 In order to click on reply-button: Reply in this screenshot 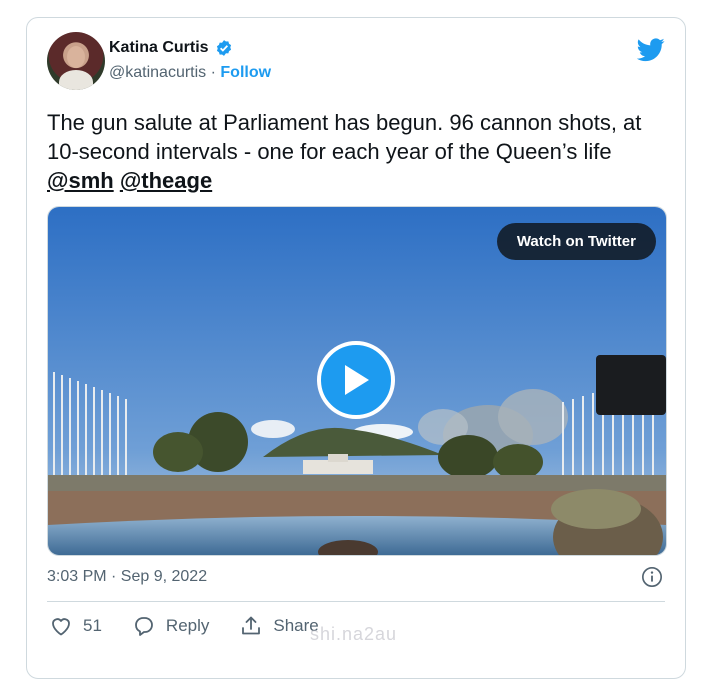, I will do `click(170, 626)`.